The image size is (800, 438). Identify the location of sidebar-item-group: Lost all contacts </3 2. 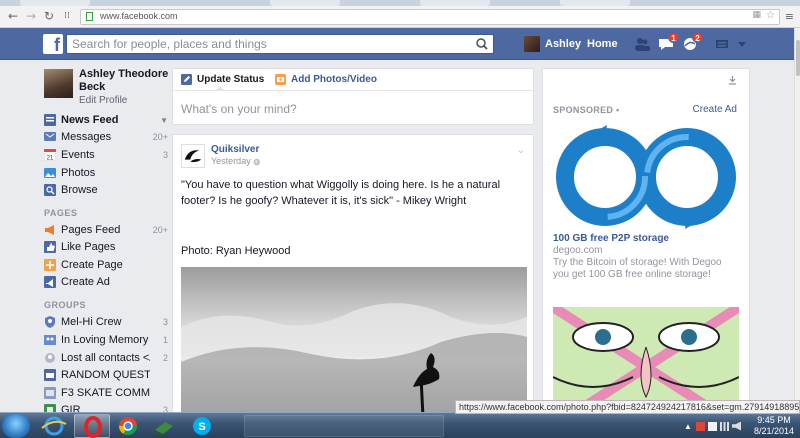
(106, 358).